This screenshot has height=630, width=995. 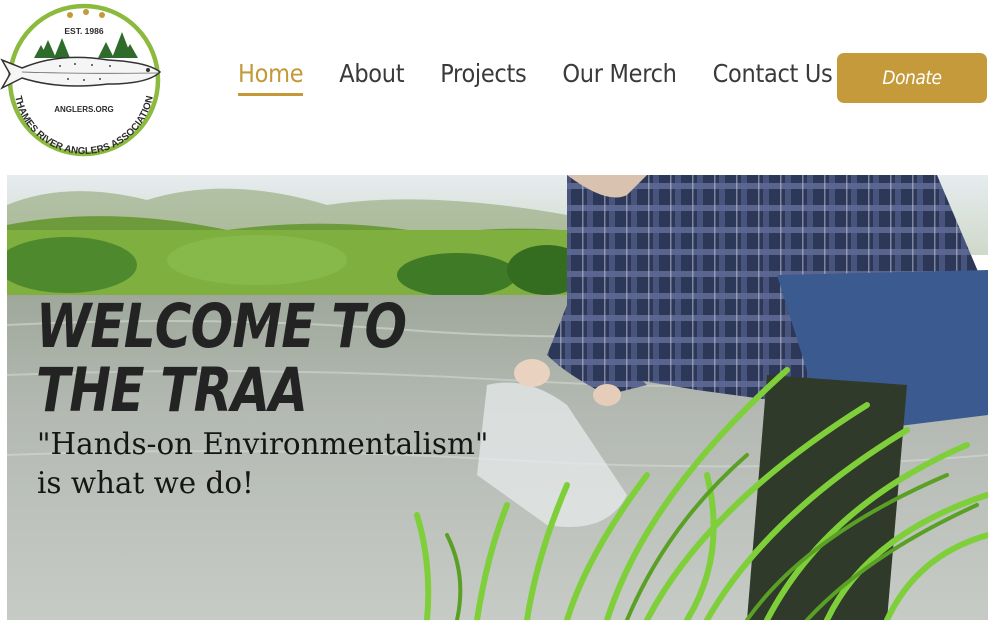 What do you see at coordinates (371, 74) in the screenshot?
I see `nav-about: About` at bounding box center [371, 74].